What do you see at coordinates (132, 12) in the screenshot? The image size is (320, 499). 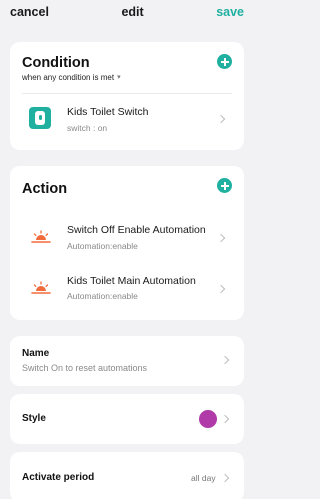 I see `page-title: edit` at bounding box center [132, 12].